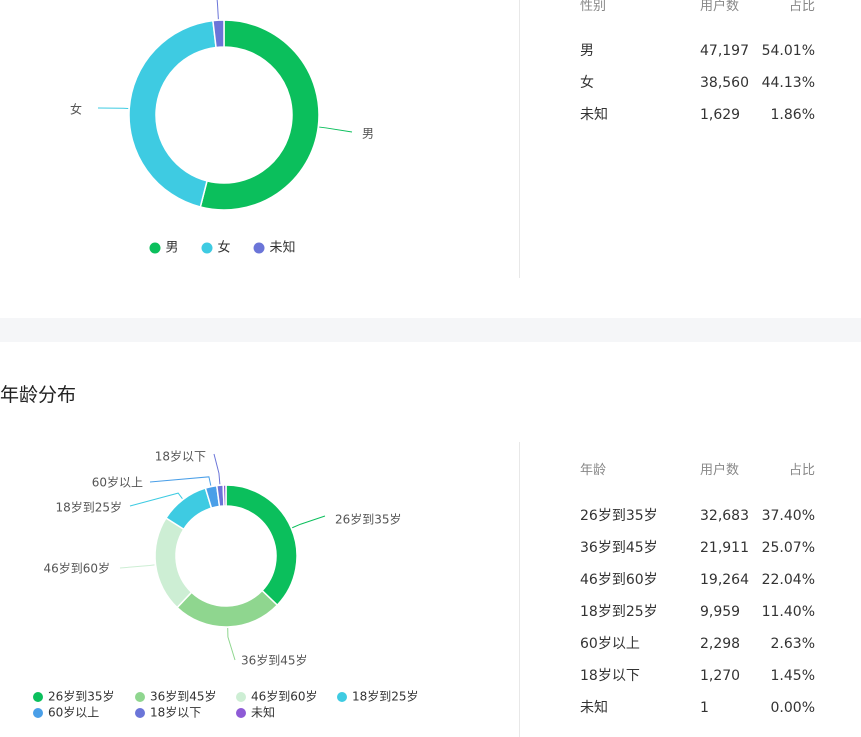 This screenshot has width=861, height=737. I want to click on legend-item: 60岁以上, so click(66, 712).